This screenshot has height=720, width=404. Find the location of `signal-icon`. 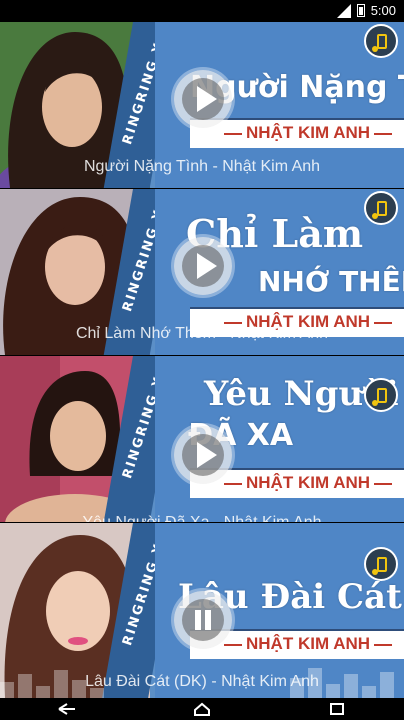

signal-icon is located at coordinates (343, 10).